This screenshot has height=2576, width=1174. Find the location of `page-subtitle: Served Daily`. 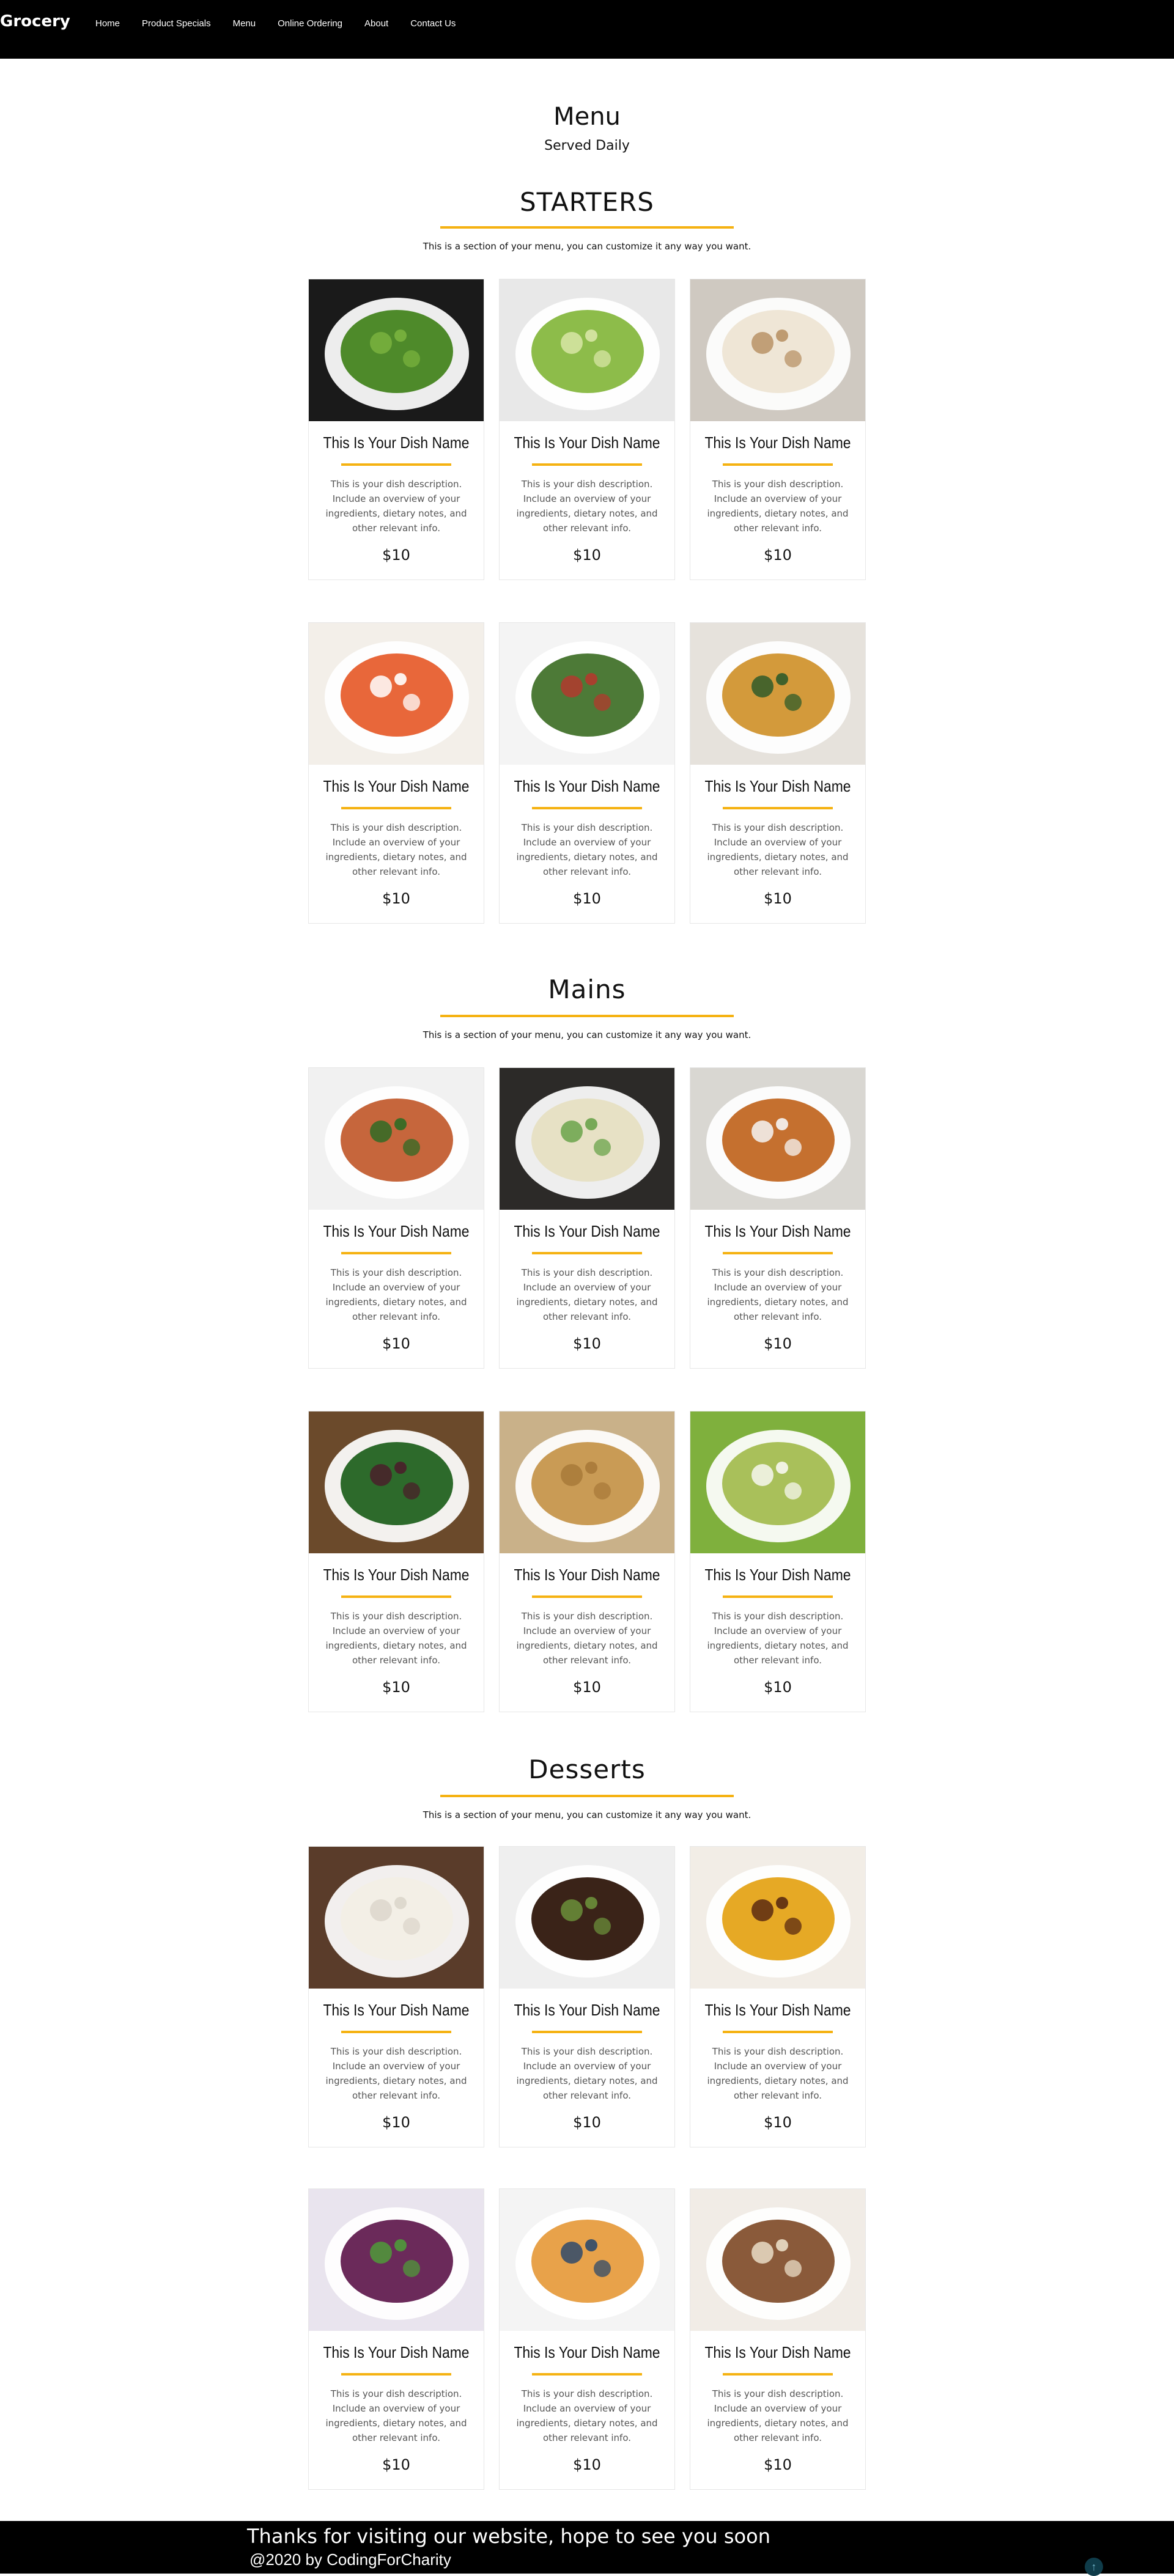

page-subtitle: Served Daily is located at coordinates (587, 145).